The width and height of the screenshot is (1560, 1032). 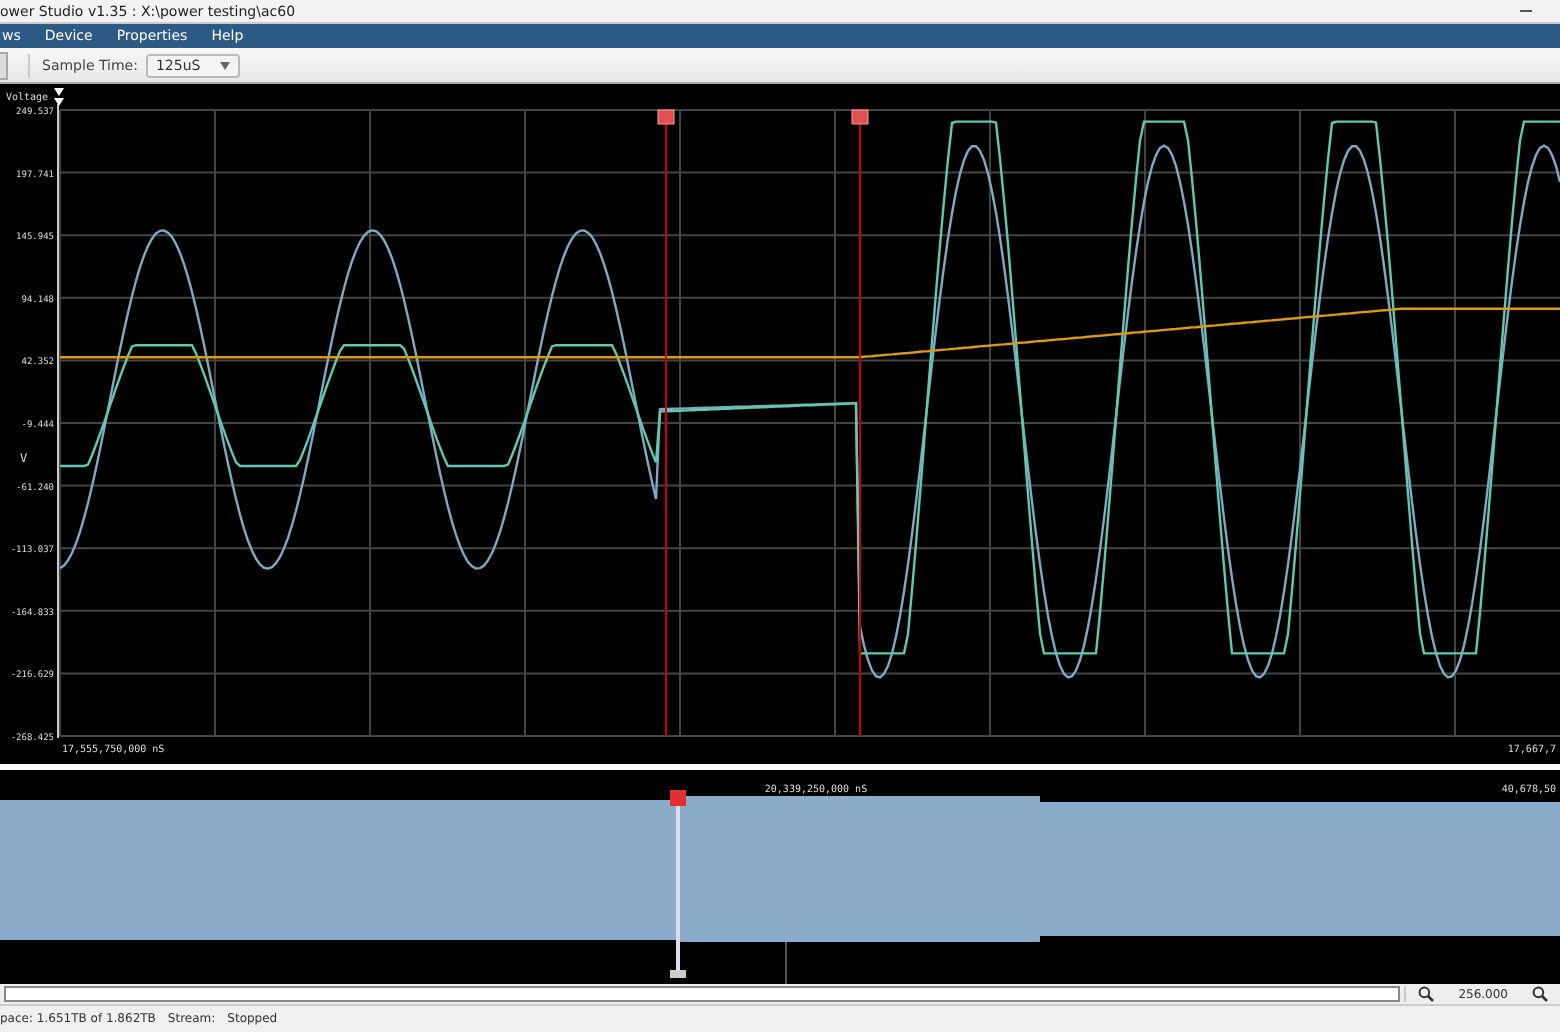 What do you see at coordinates (702, 994) in the screenshot?
I see `horizontal-scrollbar` at bounding box center [702, 994].